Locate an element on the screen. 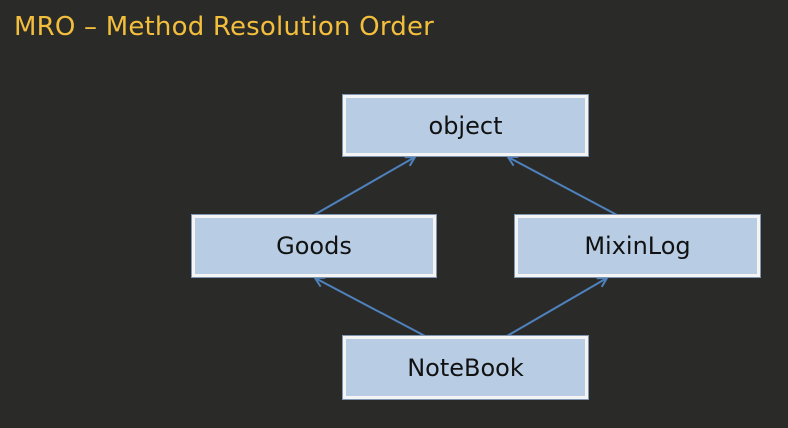  arrow-notebook-to-mixinlog is located at coordinates (556, 307).